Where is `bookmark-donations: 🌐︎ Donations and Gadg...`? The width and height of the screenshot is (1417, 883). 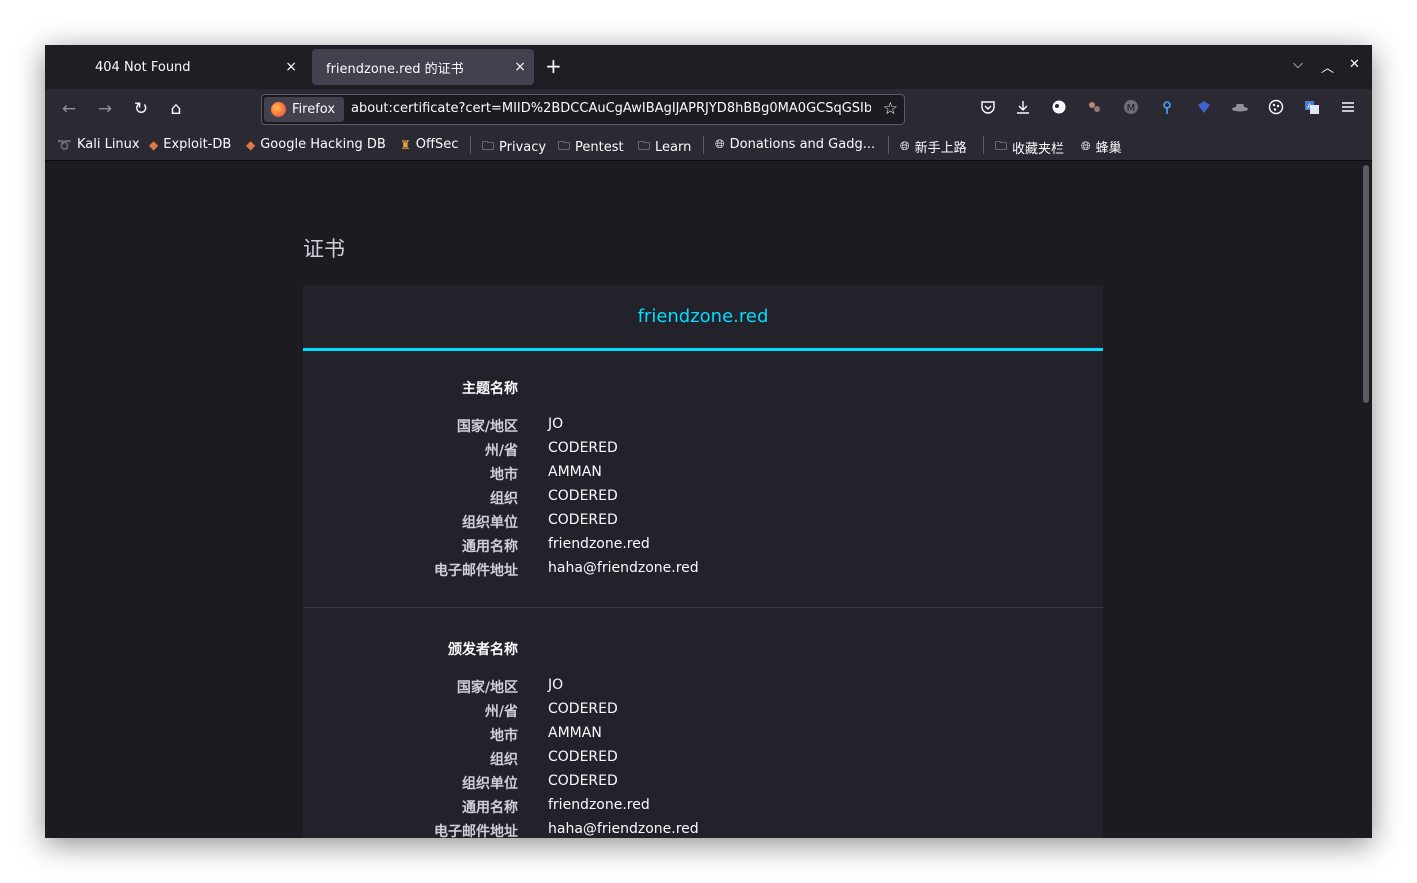 bookmark-donations: 🌐︎ Donations and Gadg... is located at coordinates (795, 144).